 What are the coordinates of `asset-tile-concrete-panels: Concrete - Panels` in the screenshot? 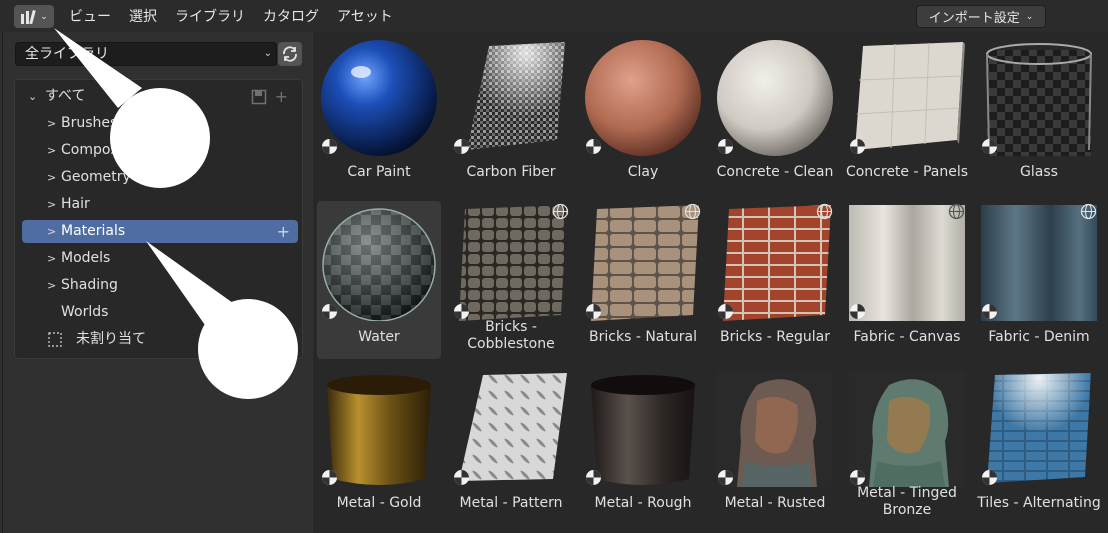 It's located at (907, 115).